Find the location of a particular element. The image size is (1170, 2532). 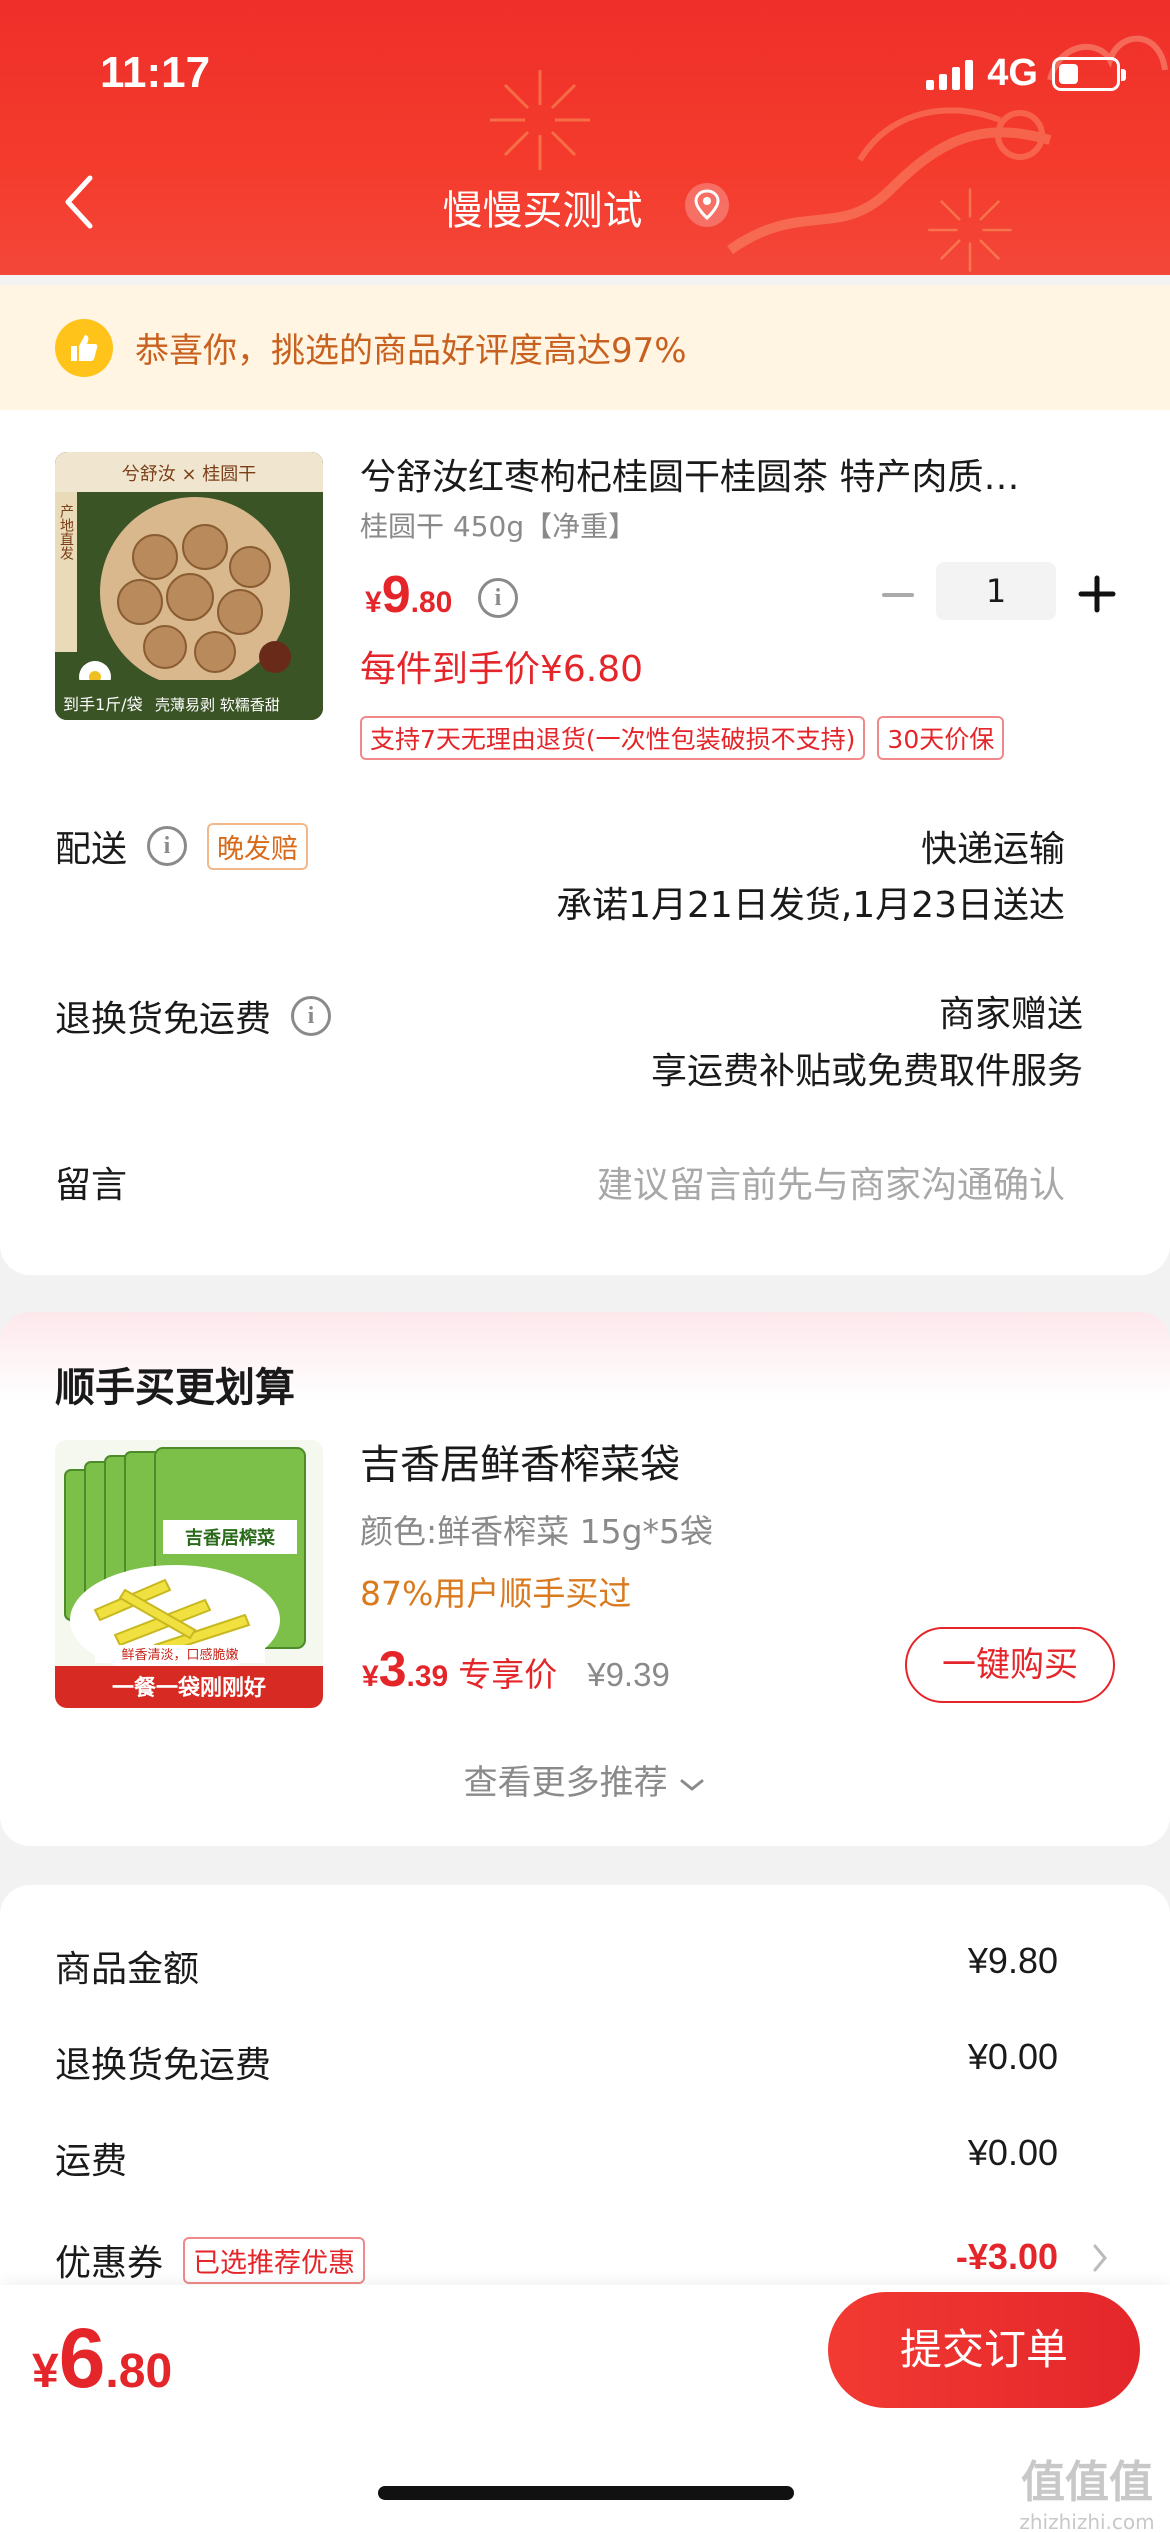

delivery-label: 配送 is located at coordinates (91, 849).